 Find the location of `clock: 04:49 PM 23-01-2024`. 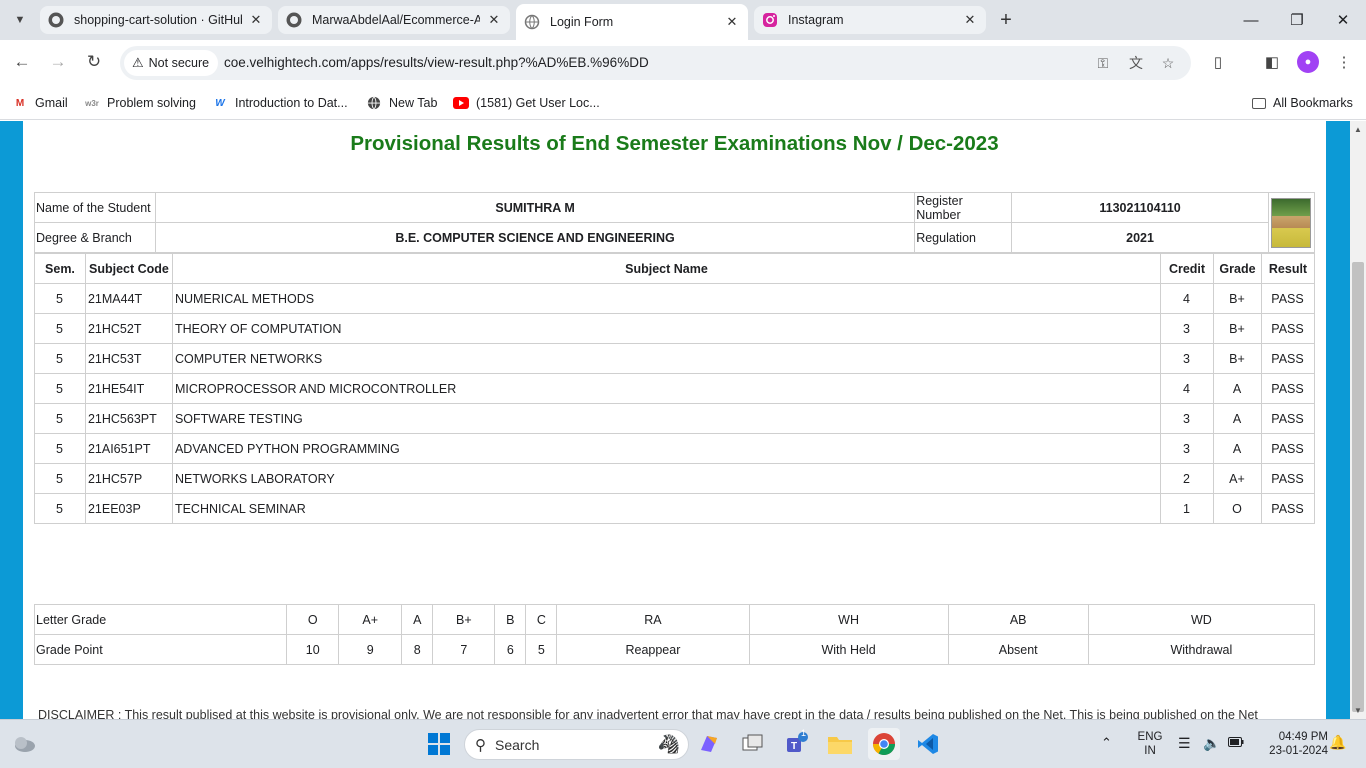

clock: 04:49 PM 23-01-2024 is located at coordinates (1292, 744).